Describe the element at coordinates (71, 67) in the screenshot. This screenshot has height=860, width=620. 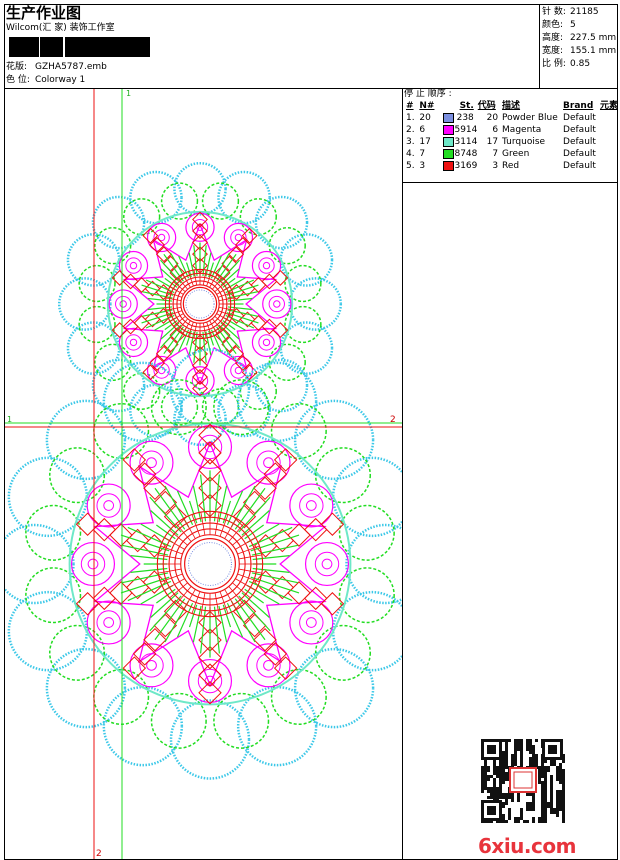
I see `design-file: GZHA5787.emb` at that location.